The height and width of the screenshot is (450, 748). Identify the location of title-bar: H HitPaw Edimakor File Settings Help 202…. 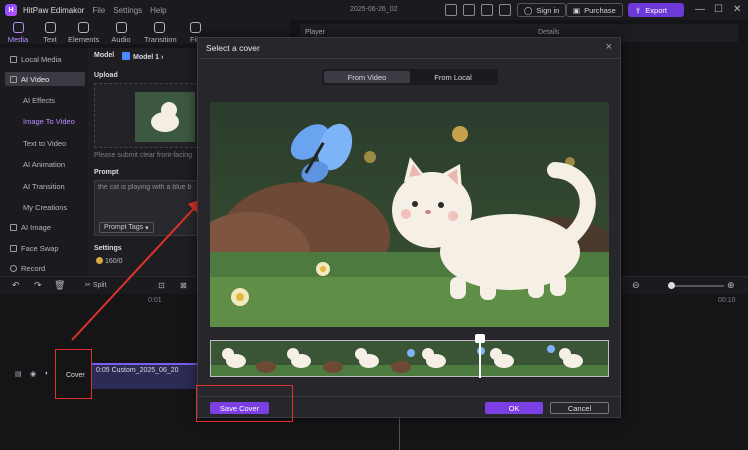
(374, 10).